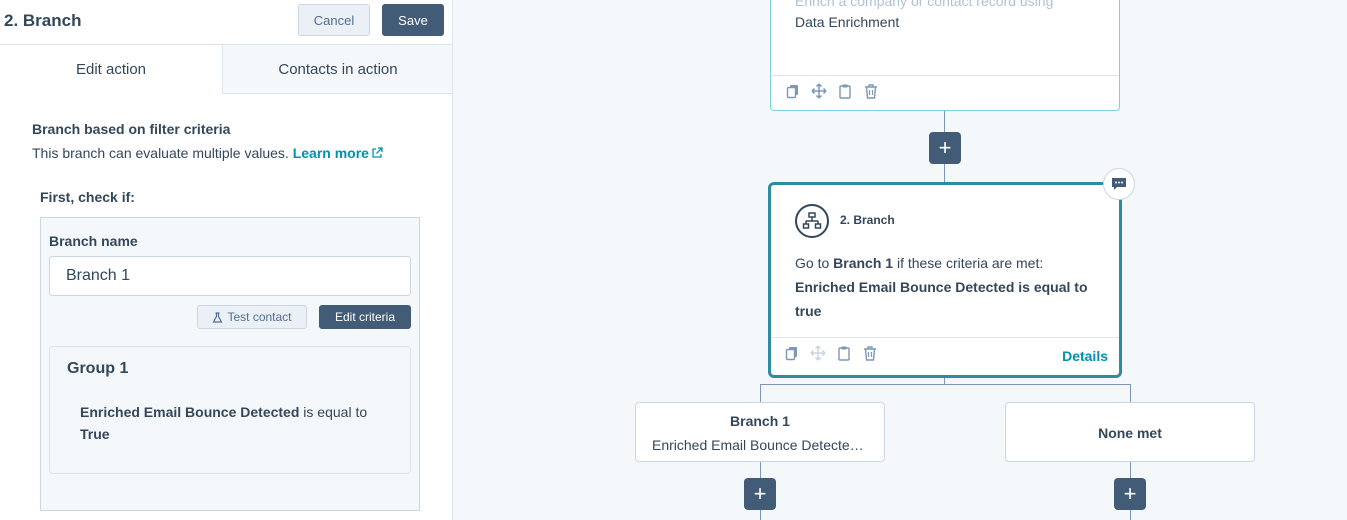  I want to click on branch-title: None met, so click(1130, 433).